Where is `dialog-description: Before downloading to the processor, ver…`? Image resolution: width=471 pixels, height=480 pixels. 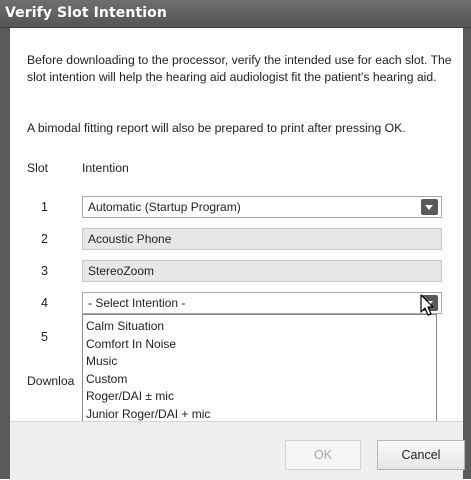
dialog-description: Before downloading to the processor, ver… is located at coordinates (239, 68).